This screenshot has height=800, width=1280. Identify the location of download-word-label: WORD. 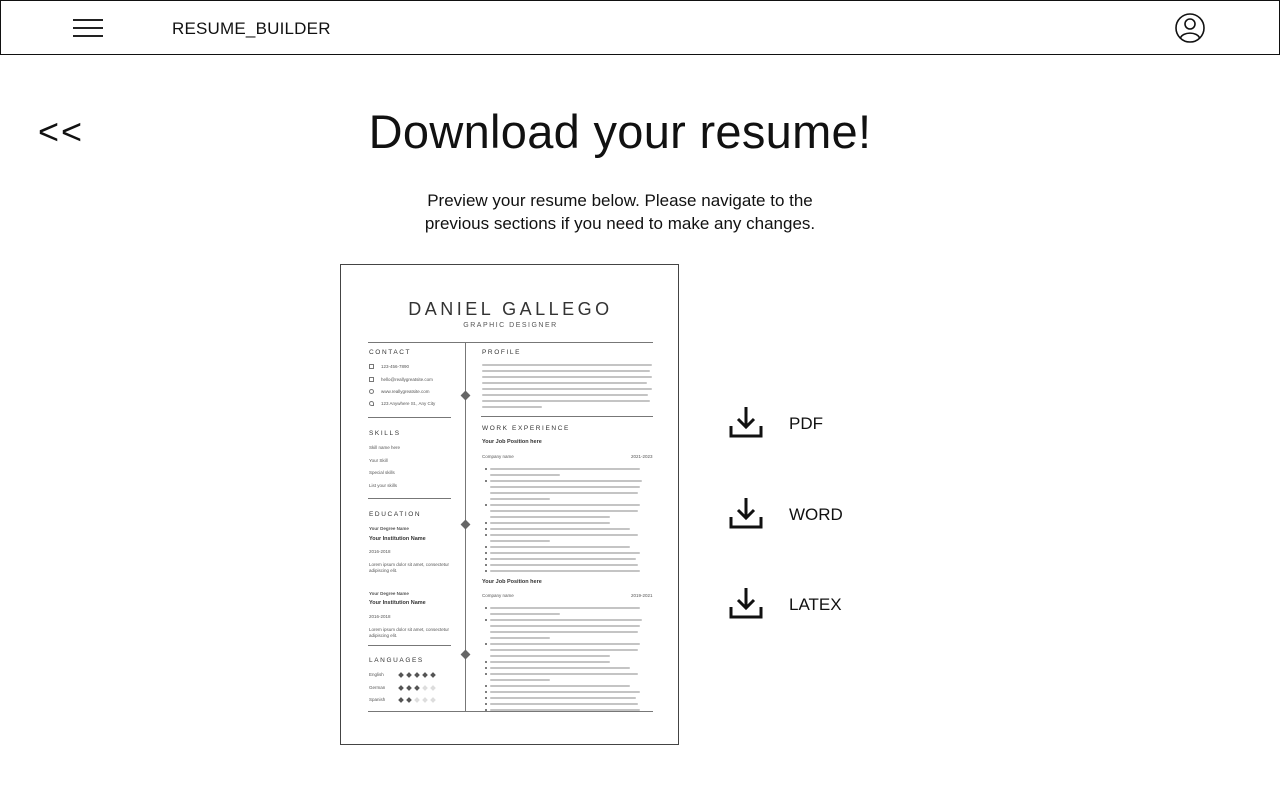
(816, 514).